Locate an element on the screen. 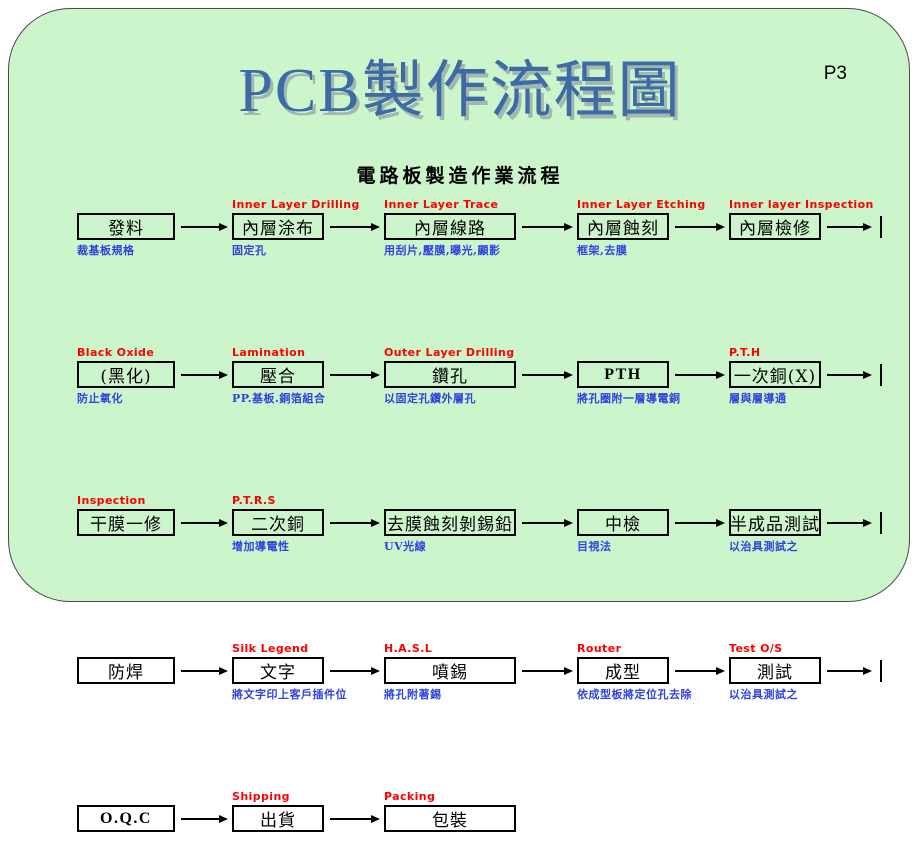  step-box: 防焊 is located at coordinates (126, 670).